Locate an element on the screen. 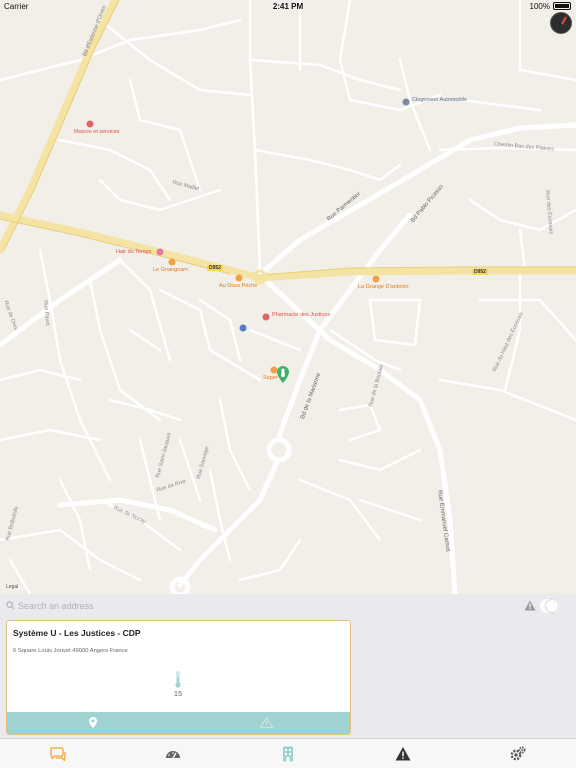 The height and width of the screenshot is (768, 576). poi-pharmacie: Pharmacie des Justices is located at coordinates (301, 315).